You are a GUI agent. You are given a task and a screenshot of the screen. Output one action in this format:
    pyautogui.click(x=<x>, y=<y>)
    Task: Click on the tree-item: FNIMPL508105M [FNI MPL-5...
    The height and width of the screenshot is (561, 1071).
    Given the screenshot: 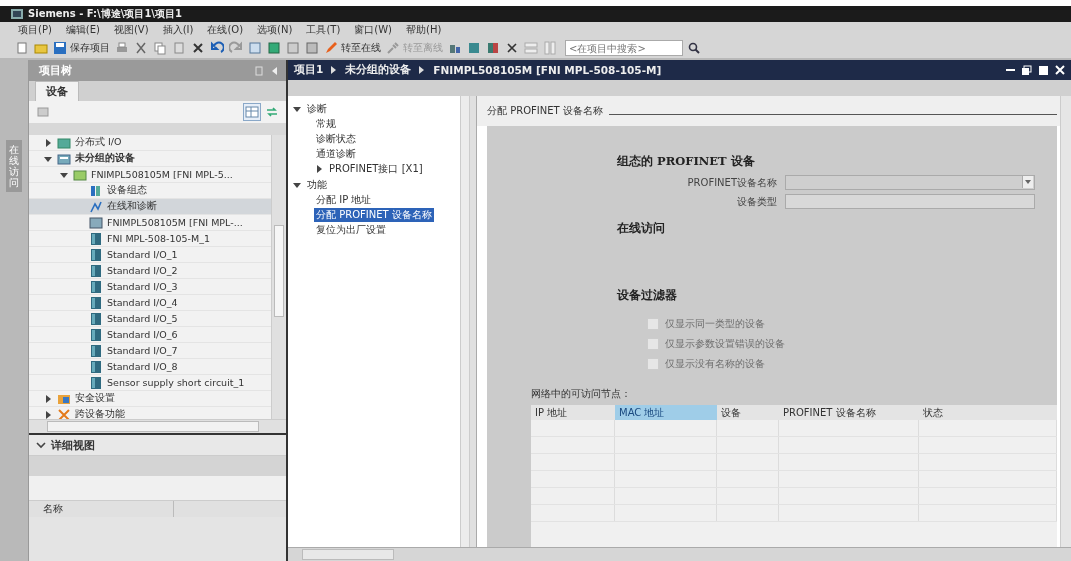 What is the action you would take?
    pyautogui.click(x=150, y=175)
    